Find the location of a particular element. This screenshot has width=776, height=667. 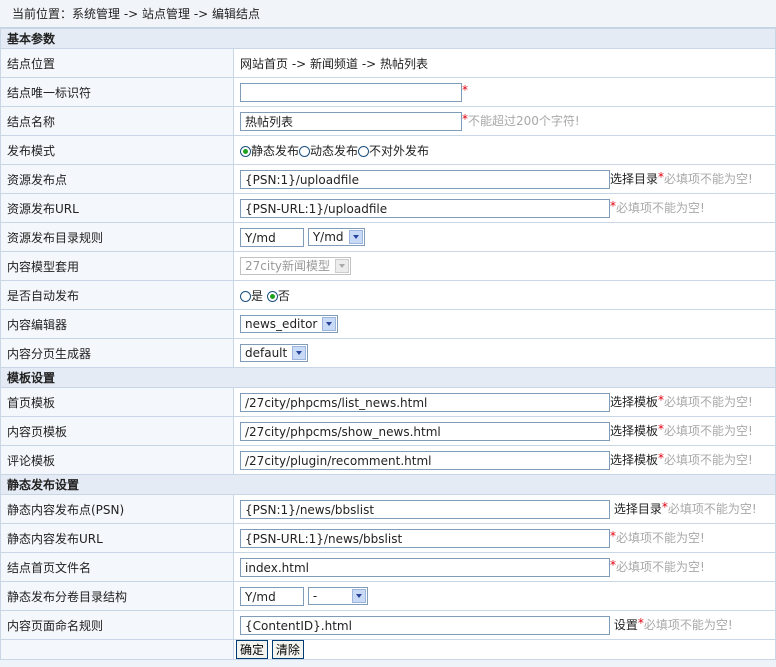

clear-button: 清除 is located at coordinates (287, 649).